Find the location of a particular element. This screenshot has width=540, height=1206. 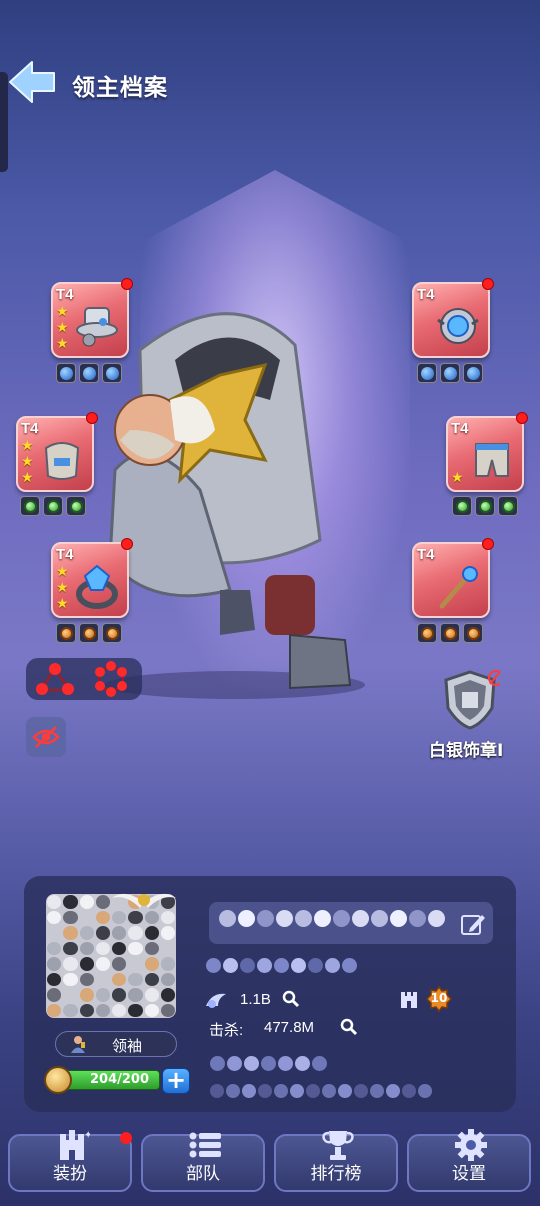

level-badge: 10 is located at coordinates (439, 999).